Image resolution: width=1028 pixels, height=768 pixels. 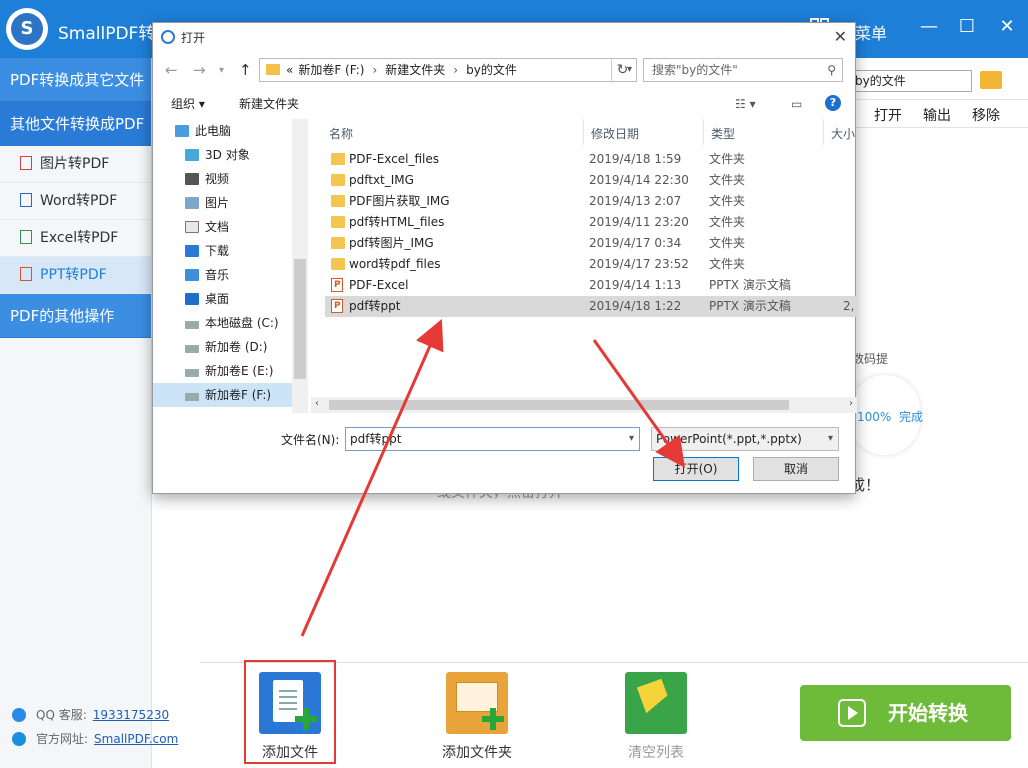 I want to click on add-folder-button: 添加文件夹, so click(x=477, y=717).